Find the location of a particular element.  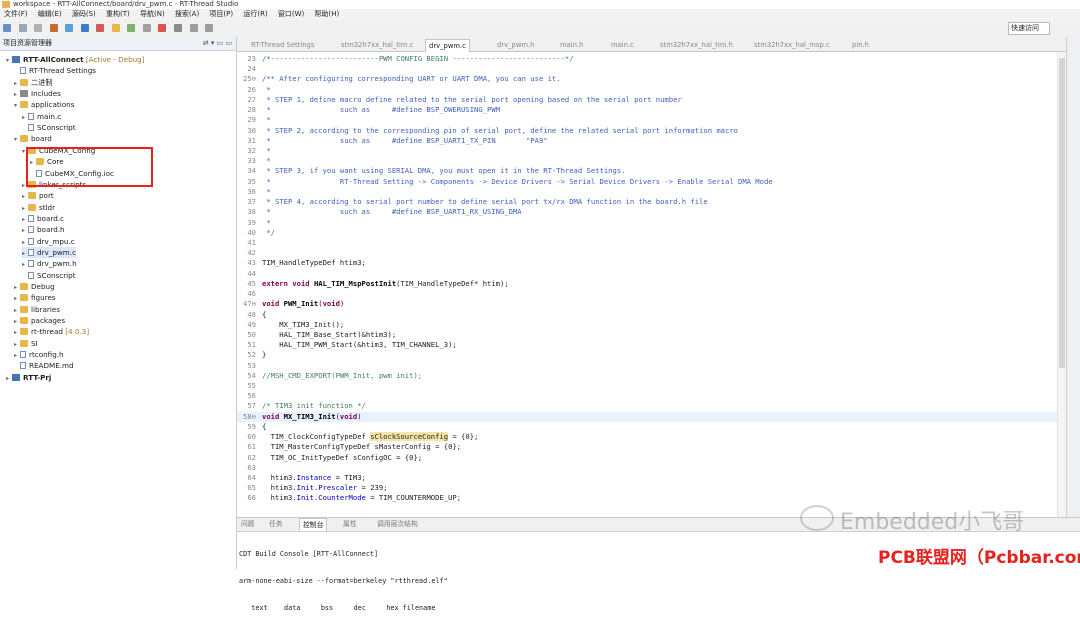

tree-item: ▸ stldr is located at coordinates (38, 207).